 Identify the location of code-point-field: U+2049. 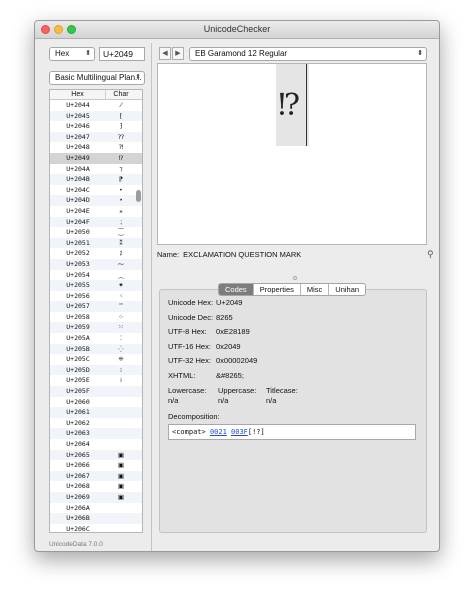
(122, 54).